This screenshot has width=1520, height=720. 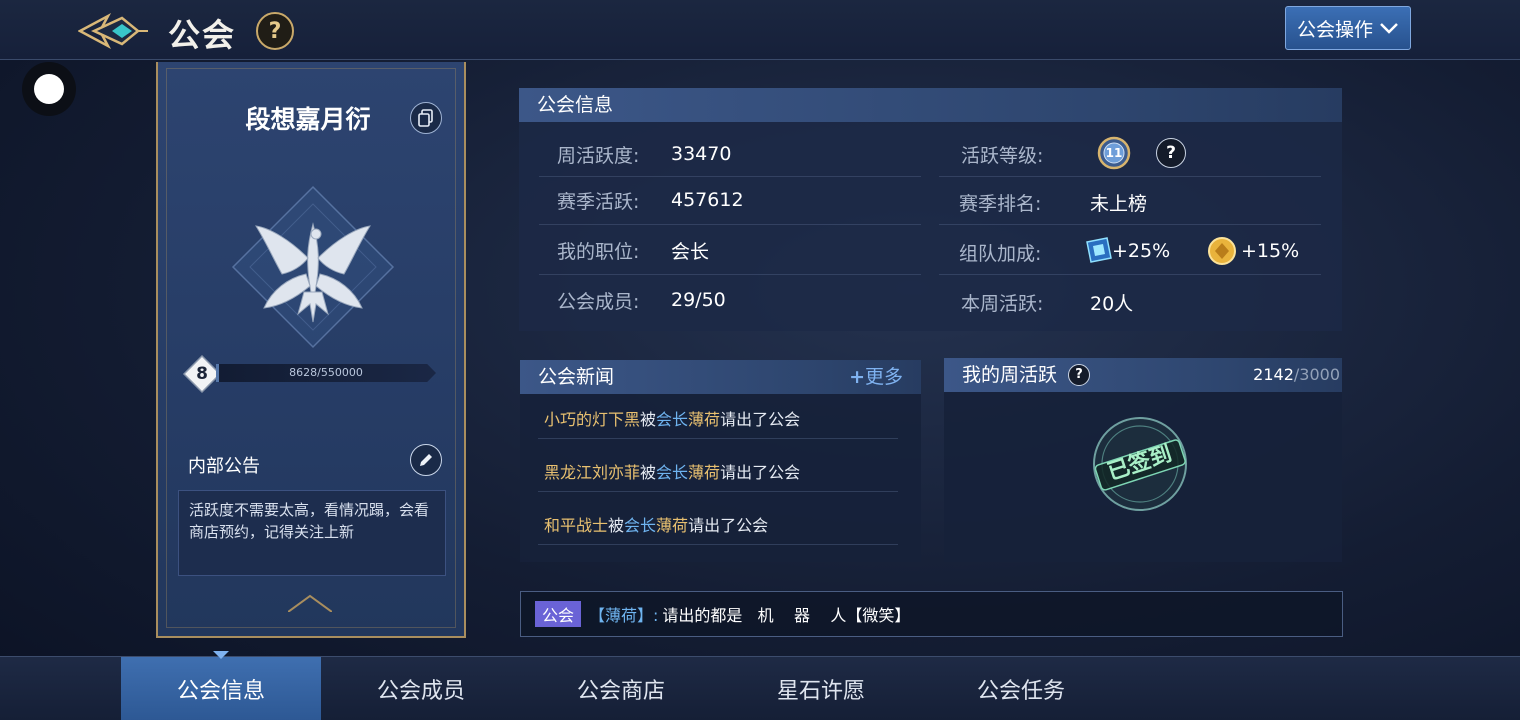 What do you see at coordinates (747, 300) in the screenshot?
I see `info-row-members: 公会成员: 29/50` at bounding box center [747, 300].